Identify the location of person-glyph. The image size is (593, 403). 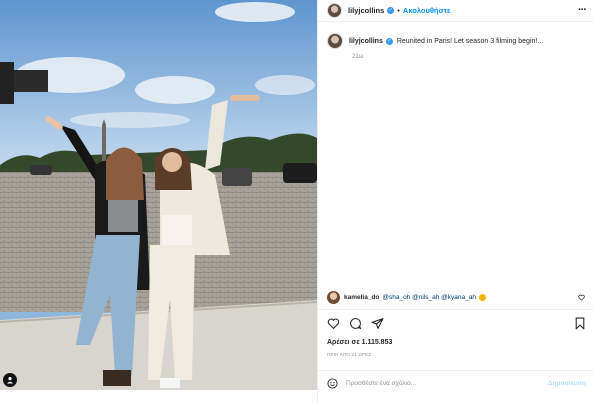
(10, 380).